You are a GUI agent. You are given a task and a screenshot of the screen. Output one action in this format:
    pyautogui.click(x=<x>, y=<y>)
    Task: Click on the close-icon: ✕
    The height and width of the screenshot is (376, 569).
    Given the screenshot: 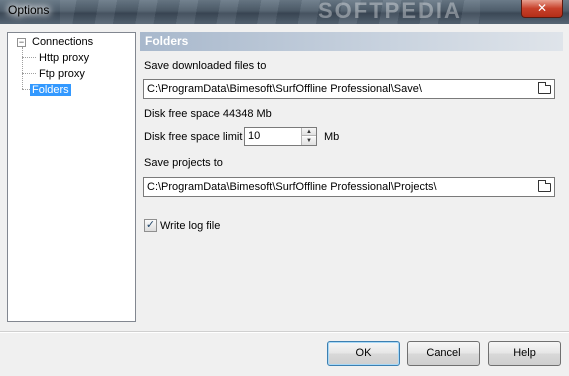 What is the action you would take?
    pyautogui.click(x=542, y=8)
    